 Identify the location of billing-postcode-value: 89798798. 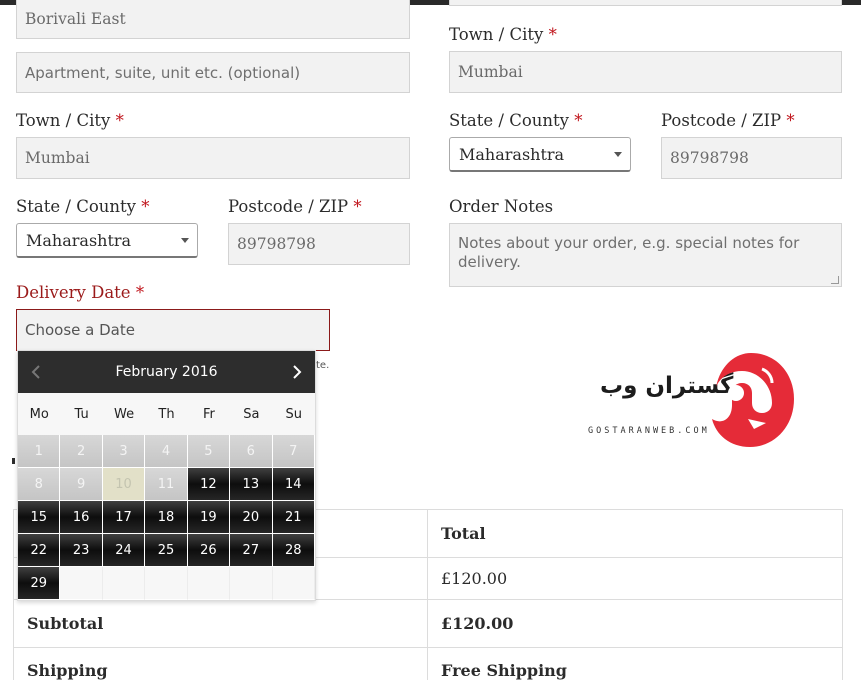
(276, 244).